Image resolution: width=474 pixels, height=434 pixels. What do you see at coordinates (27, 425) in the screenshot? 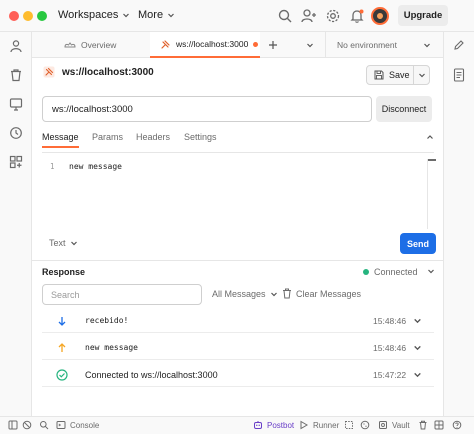
I see `online-status-icon` at bounding box center [27, 425].